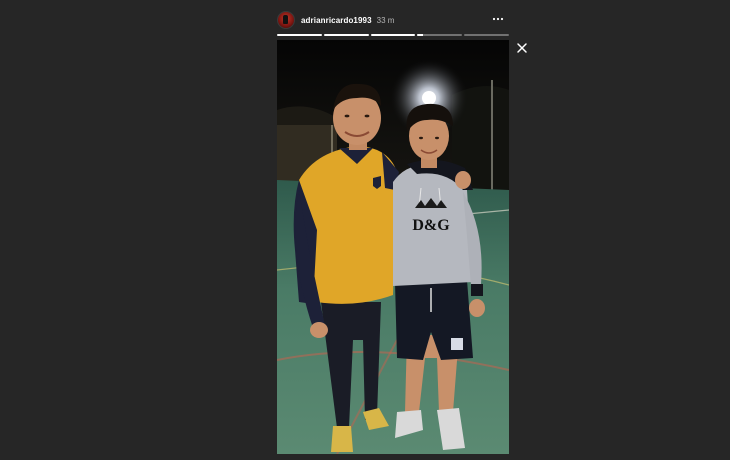 This screenshot has height=460, width=730. I want to click on close-icon, so click(522, 48).